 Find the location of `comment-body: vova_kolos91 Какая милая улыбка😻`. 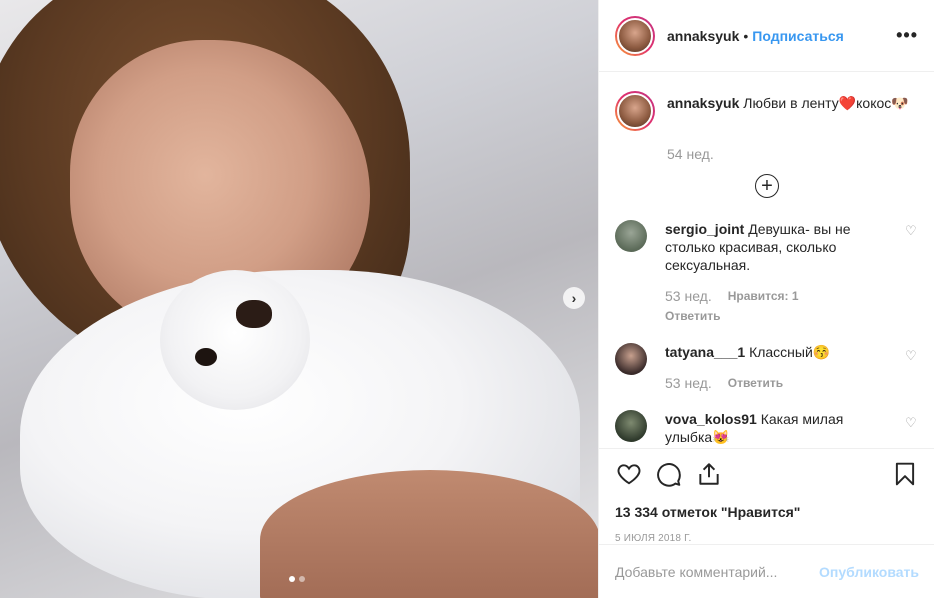

comment-body: vova_kolos91 Какая милая улыбка😻 is located at coordinates (772, 428).